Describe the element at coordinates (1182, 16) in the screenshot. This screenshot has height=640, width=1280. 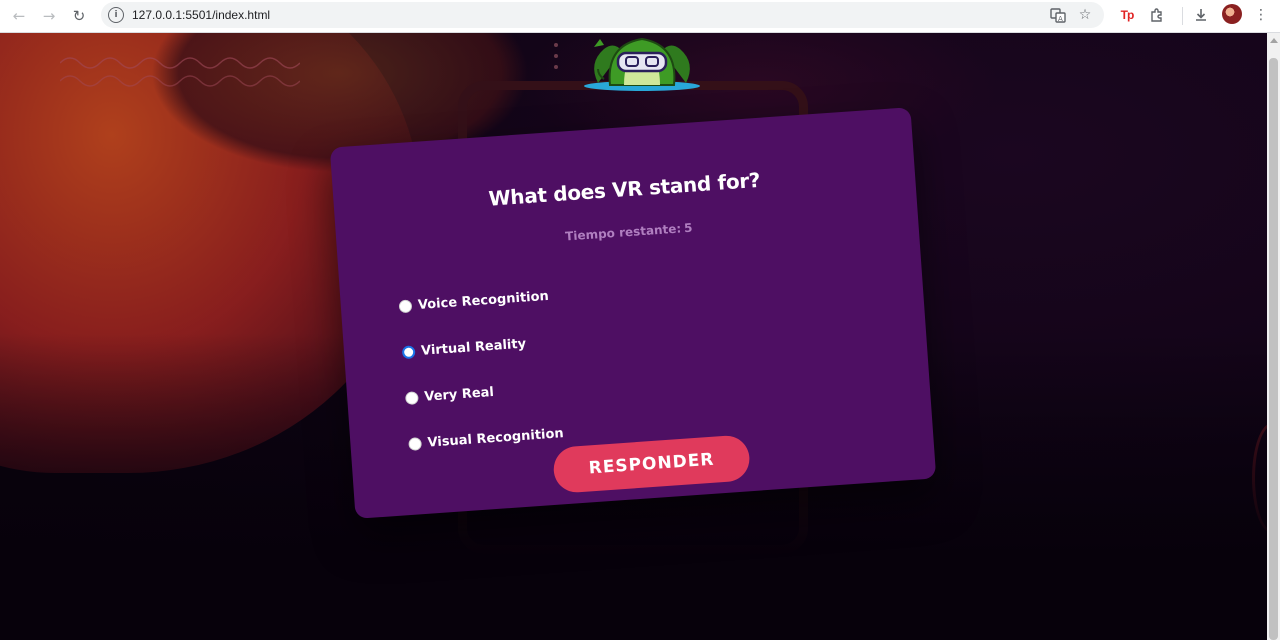
I see `toolbar-divider` at that location.